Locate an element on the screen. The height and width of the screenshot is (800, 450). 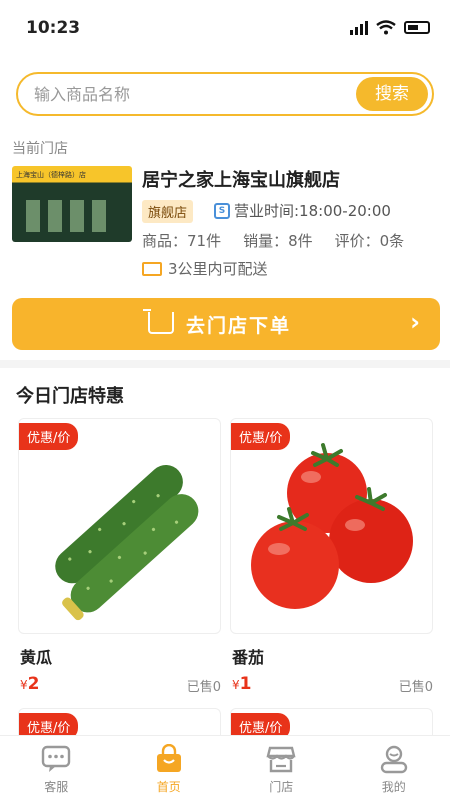
calendar-icon: S is located at coordinates (222, 210).